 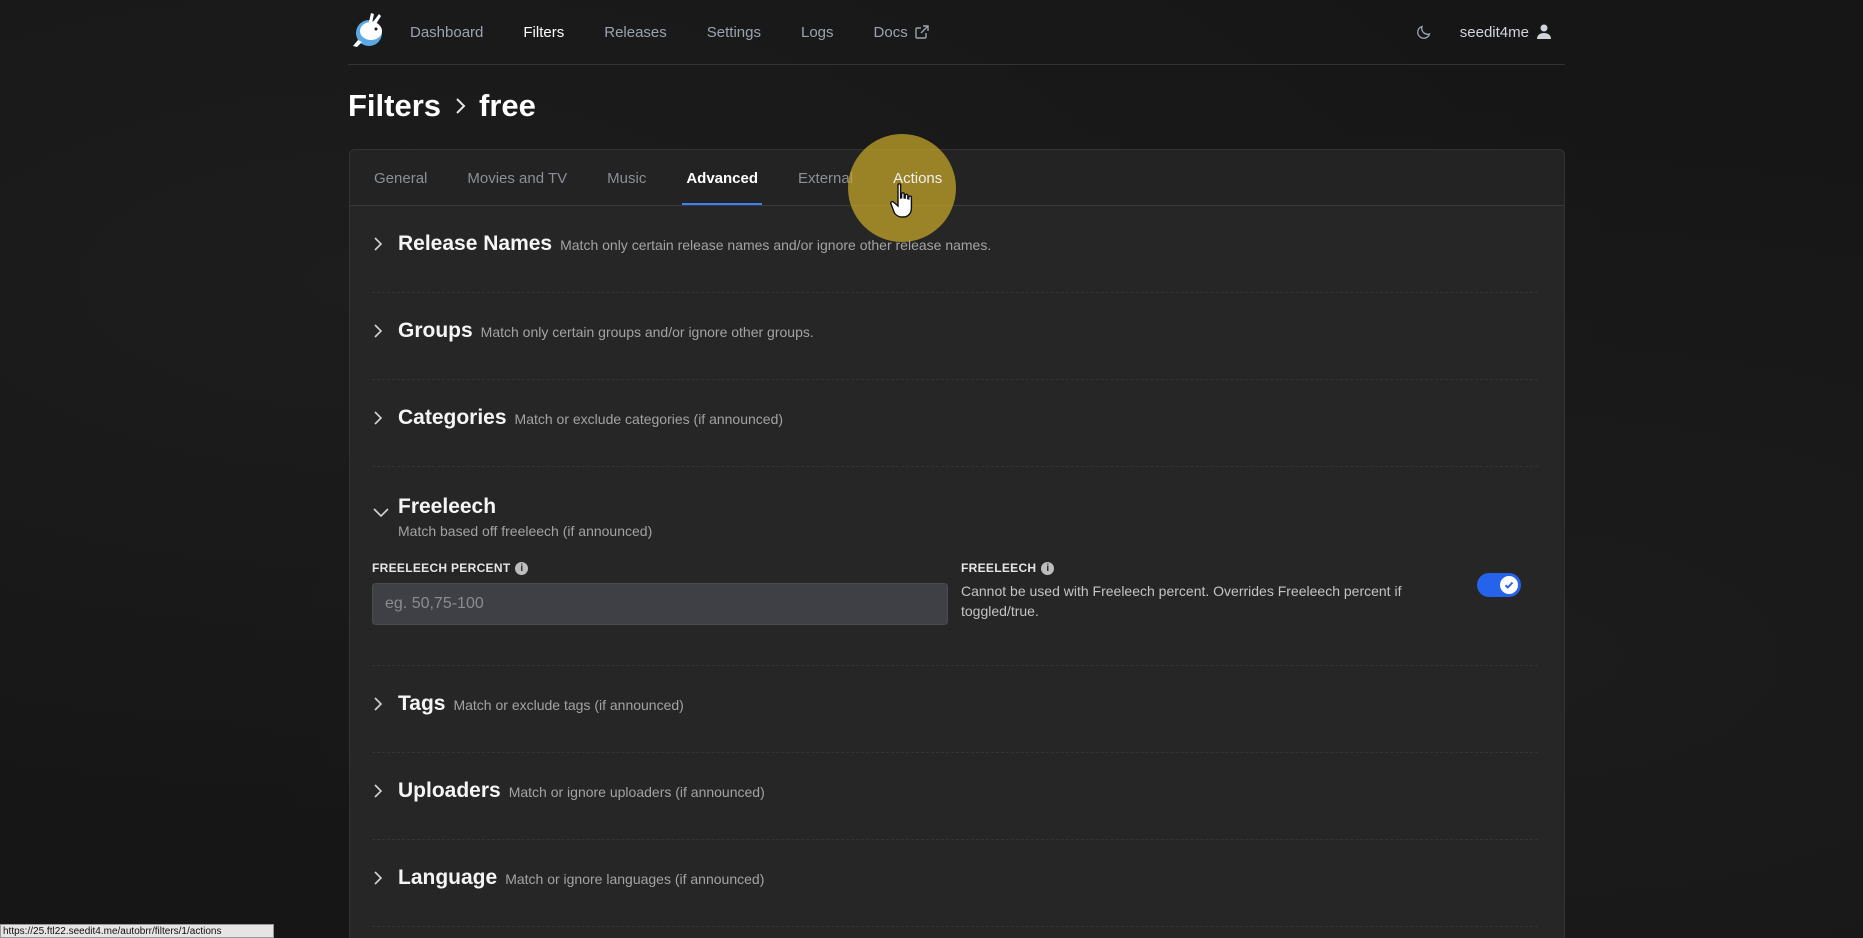 I want to click on breadcrumb-root: Filters, so click(x=394, y=106).